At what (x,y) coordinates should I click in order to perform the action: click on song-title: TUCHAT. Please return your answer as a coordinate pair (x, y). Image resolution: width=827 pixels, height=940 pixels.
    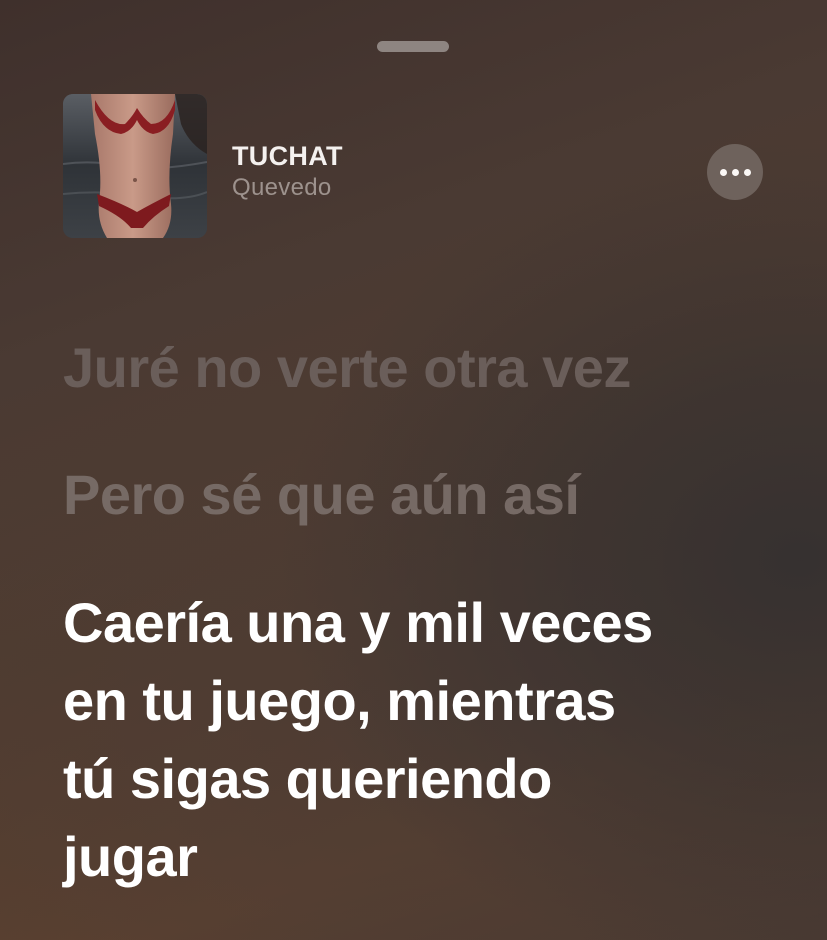
    Looking at the image, I should click on (287, 156).